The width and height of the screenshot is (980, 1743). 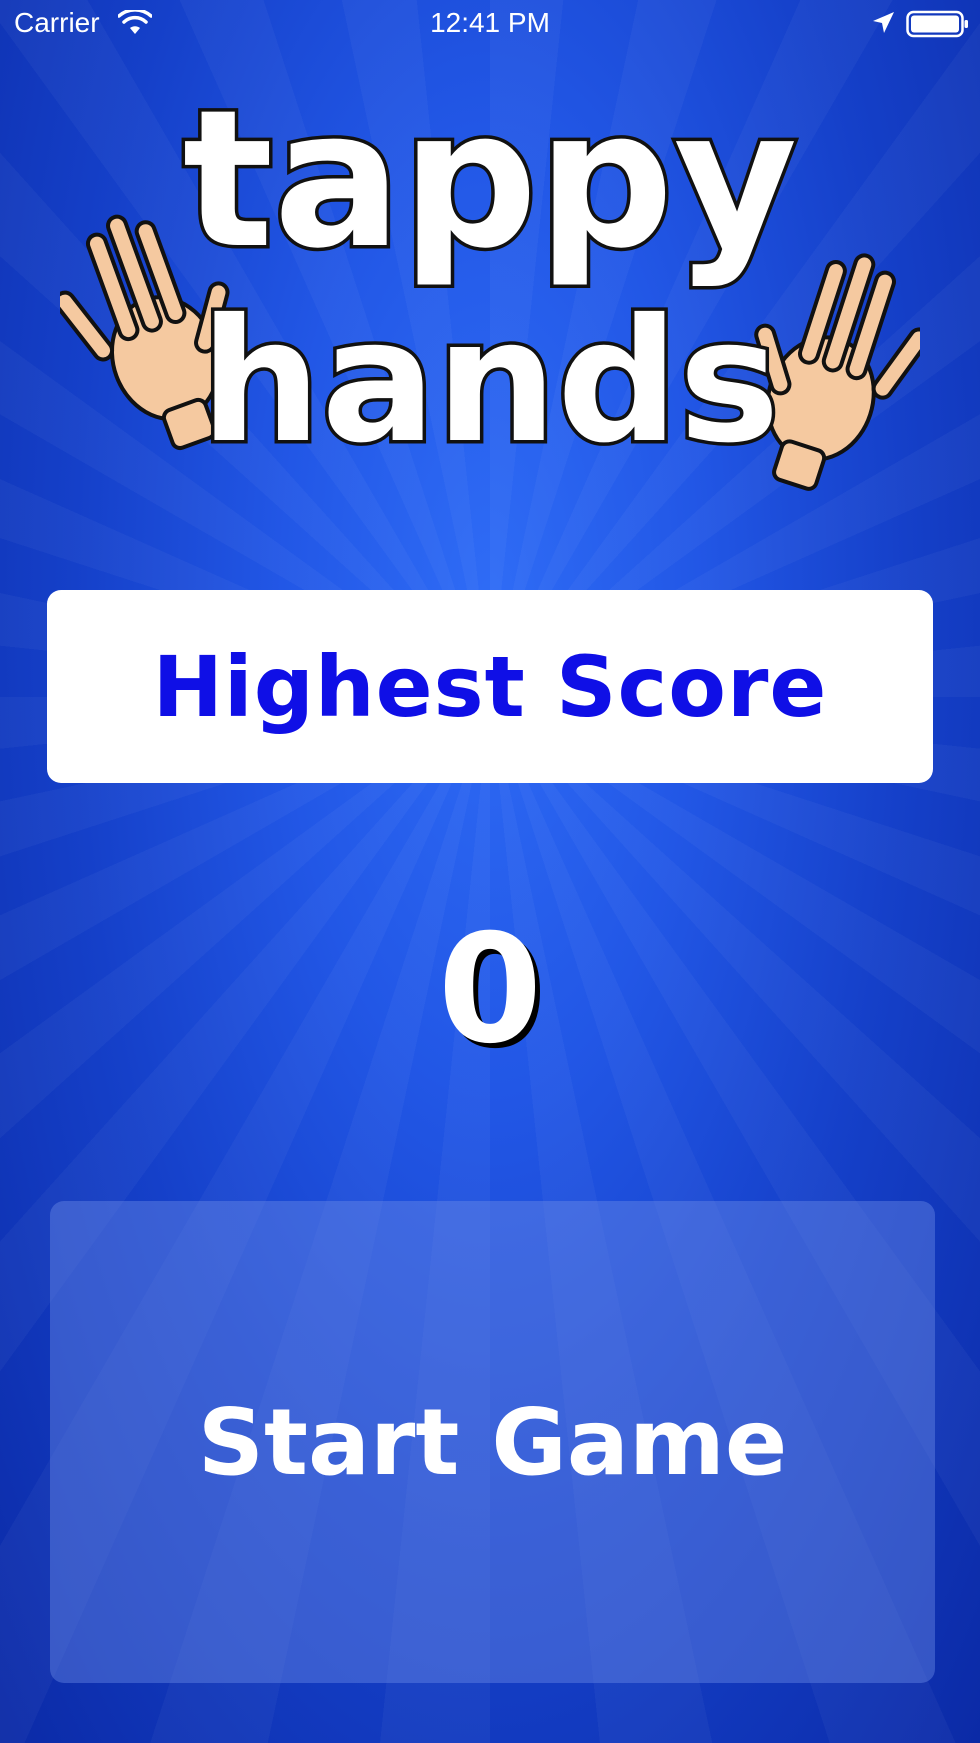 I want to click on start-game-label: Start Game, so click(x=492, y=1442).